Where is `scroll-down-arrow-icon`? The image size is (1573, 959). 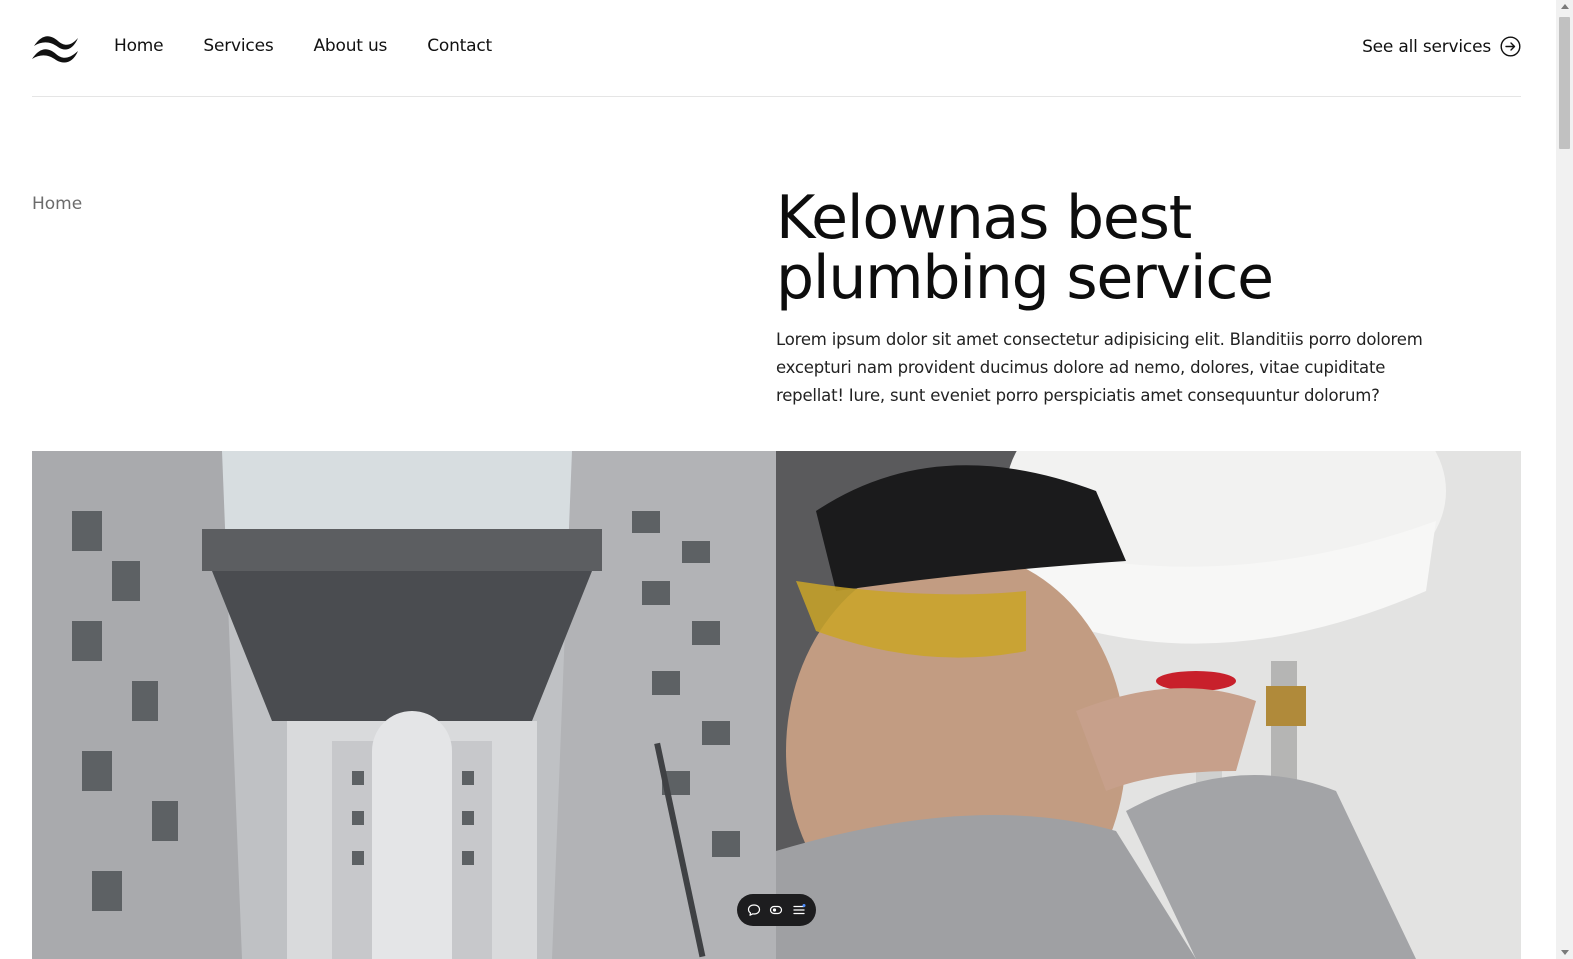 scroll-down-arrow-icon is located at coordinates (1565, 952).